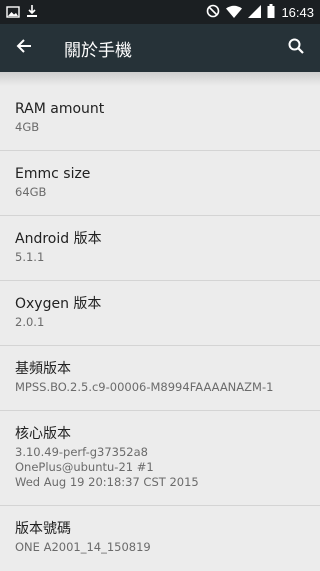 Image resolution: width=320 pixels, height=571 pixels. Describe the element at coordinates (43, 529) in the screenshot. I see `item-title: 版本號碼` at that location.